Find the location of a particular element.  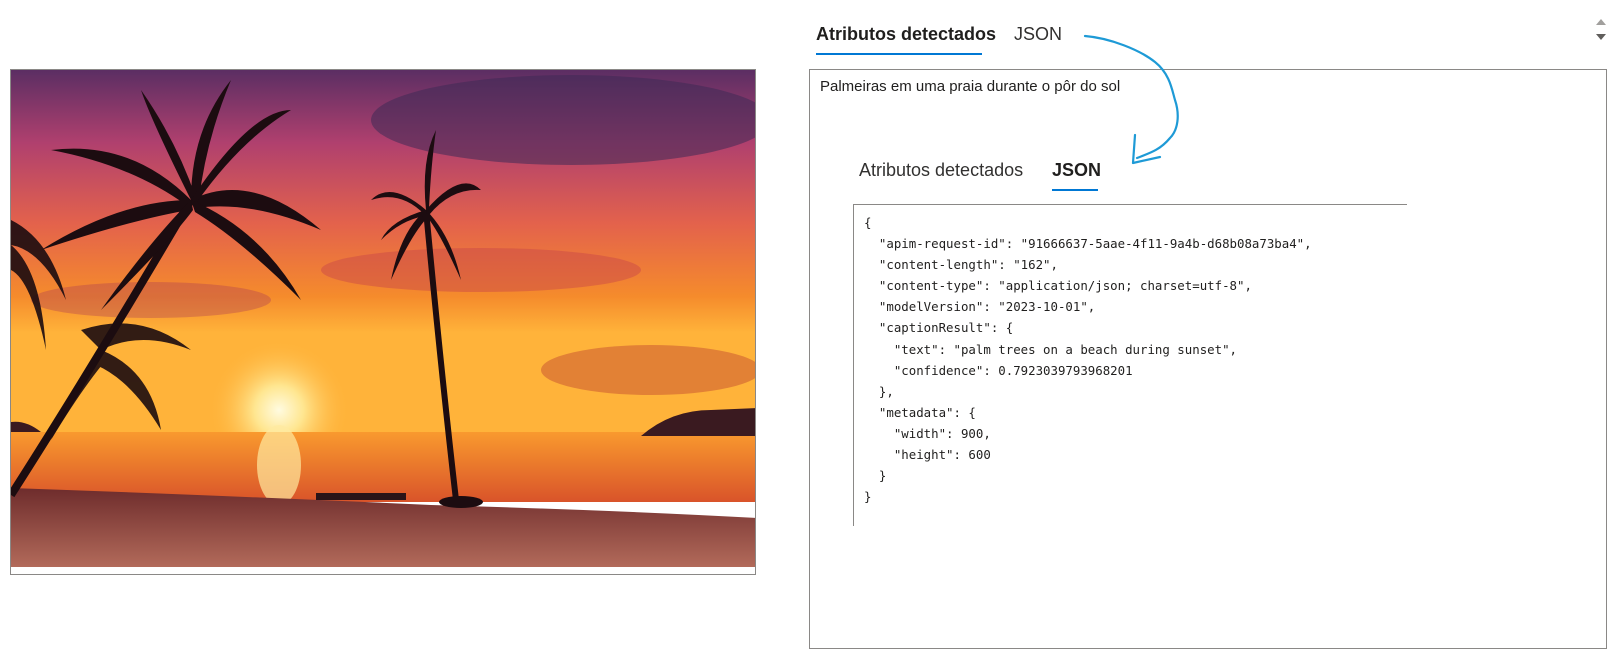

tab-json: JSON is located at coordinates (1038, 34).